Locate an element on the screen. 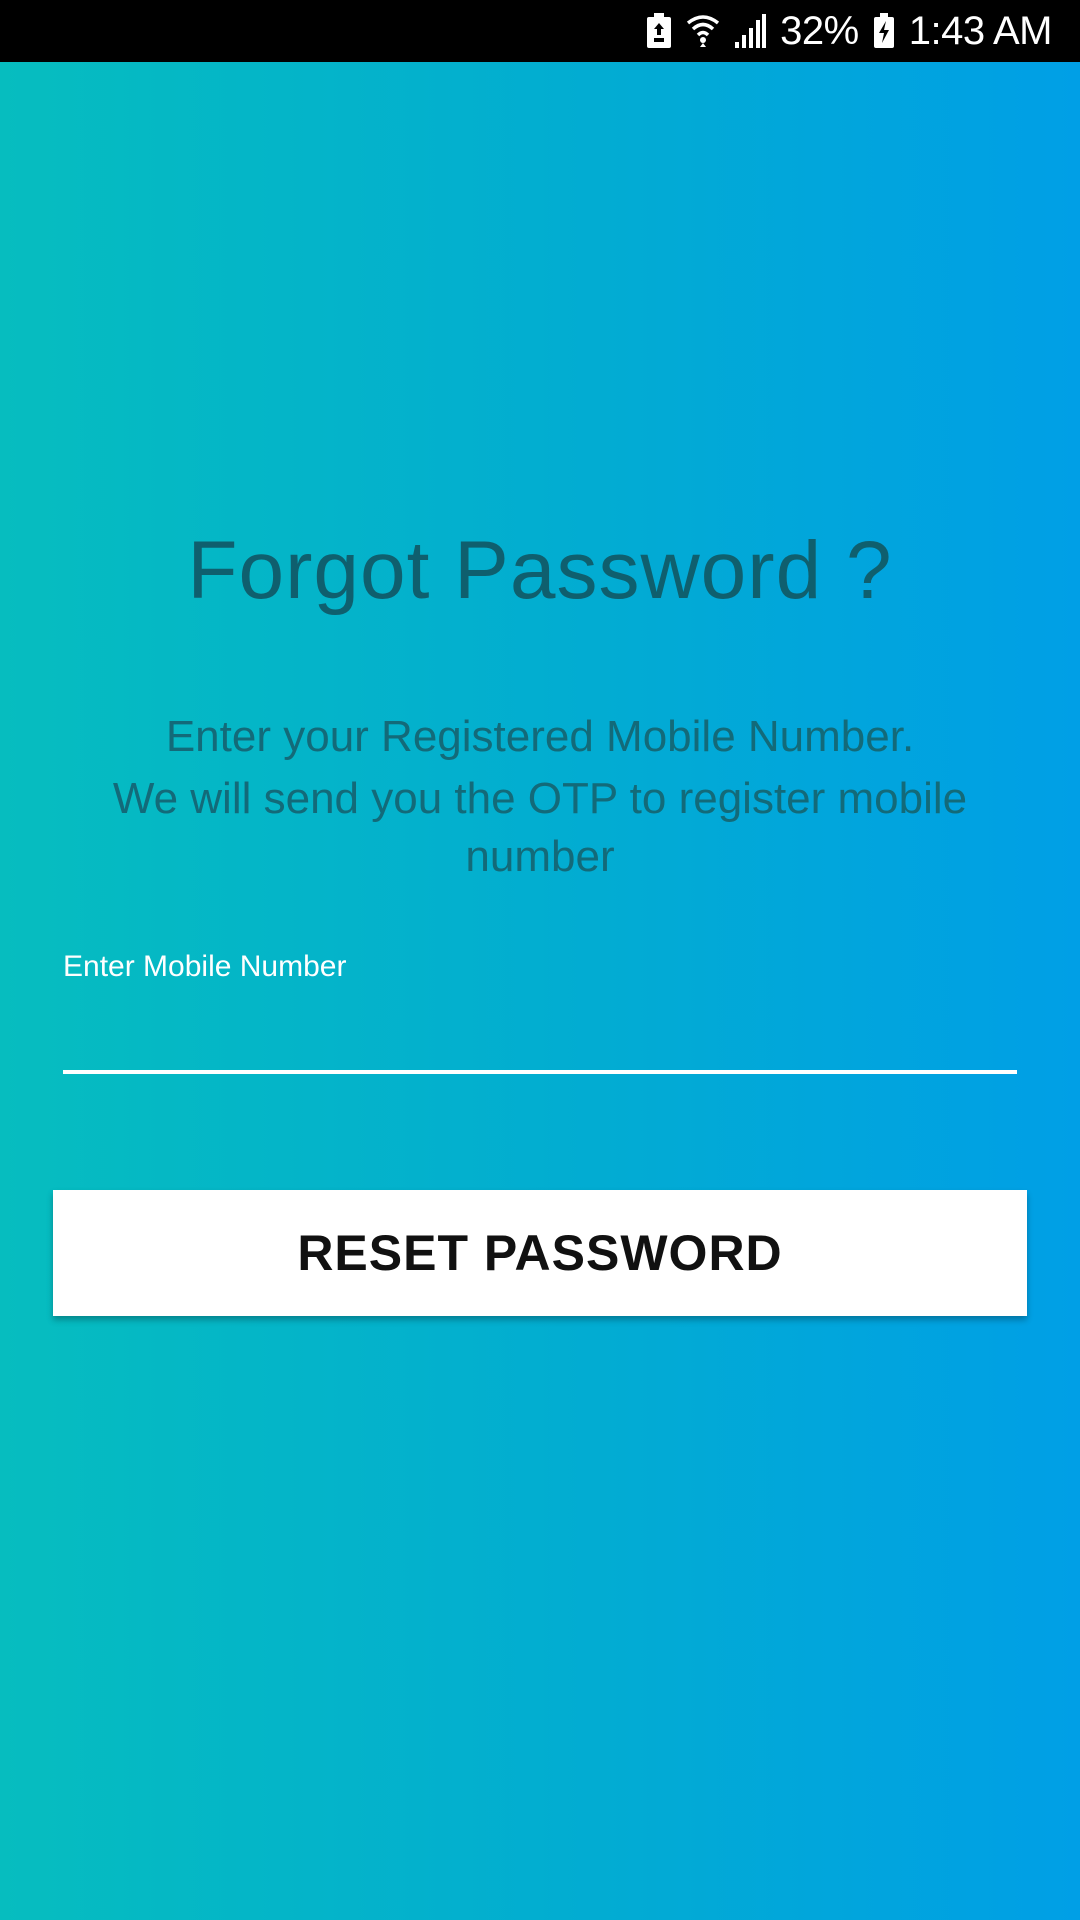 The width and height of the screenshot is (1080, 1920). signal-icon is located at coordinates (750, 31).